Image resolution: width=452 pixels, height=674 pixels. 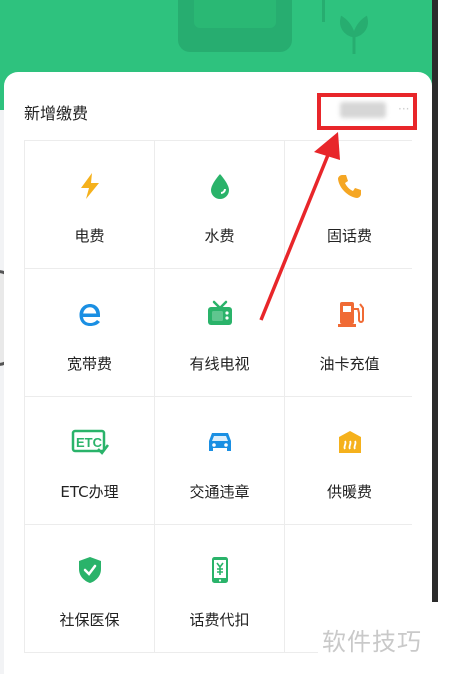 I want to click on service-label: 宽带费, so click(x=89, y=364).